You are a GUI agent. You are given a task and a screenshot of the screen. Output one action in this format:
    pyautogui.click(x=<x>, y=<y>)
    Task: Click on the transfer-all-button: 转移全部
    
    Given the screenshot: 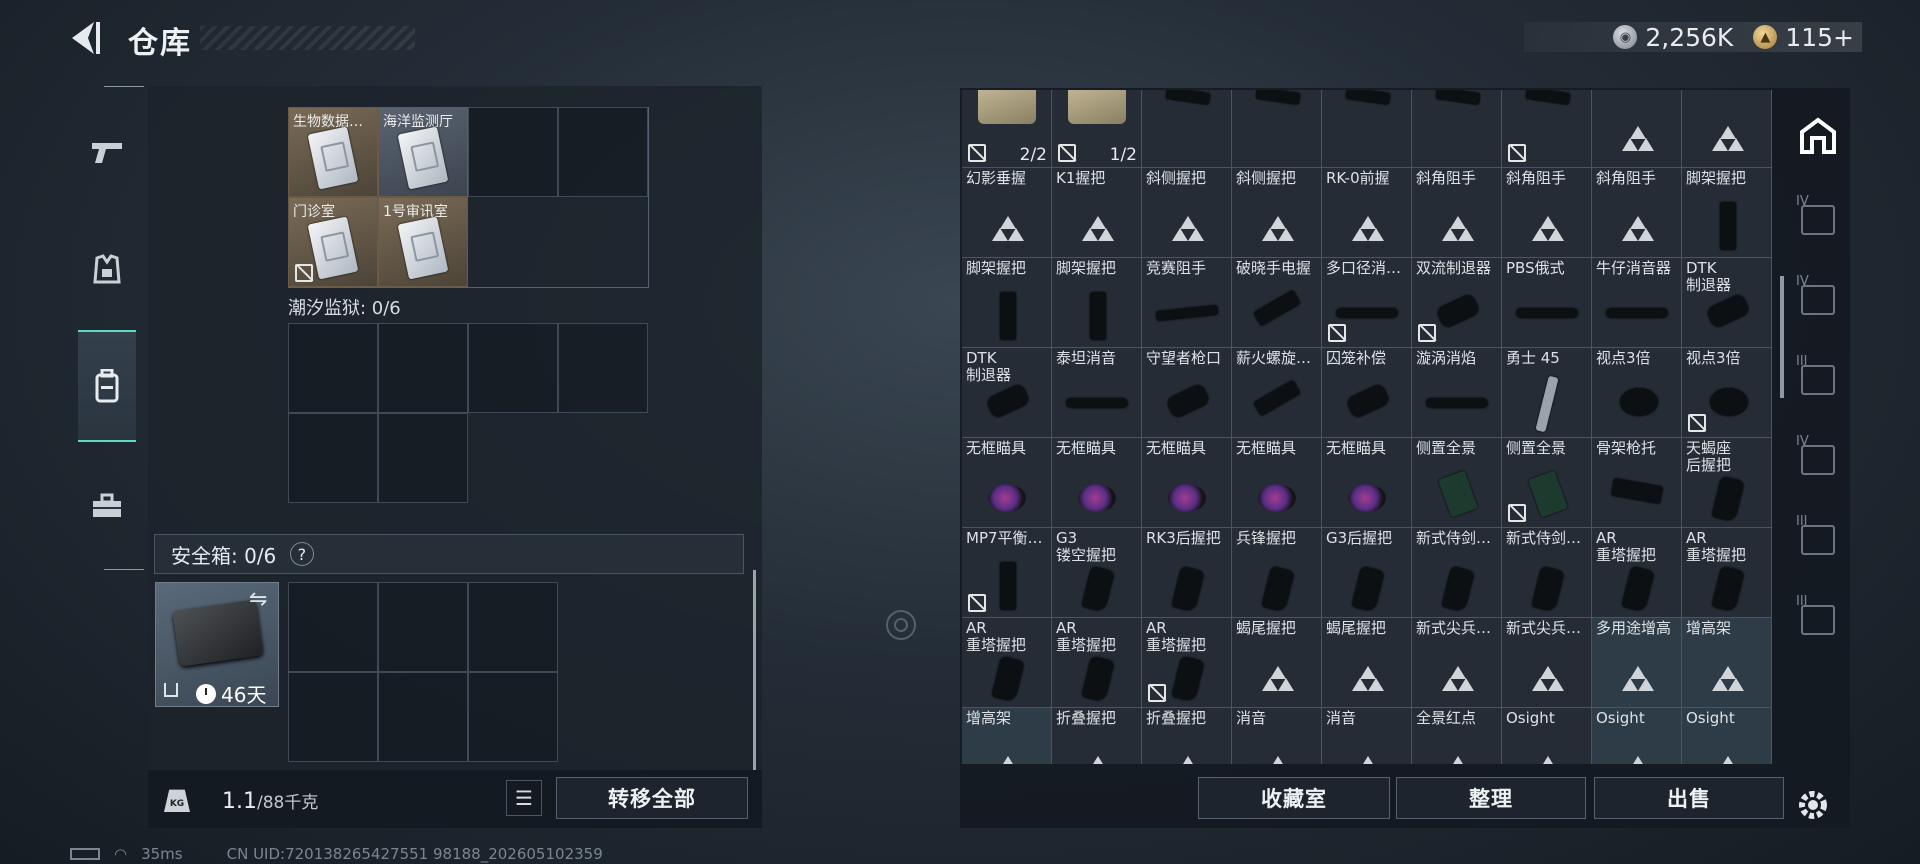 What is the action you would take?
    pyautogui.click(x=652, y=798)
    